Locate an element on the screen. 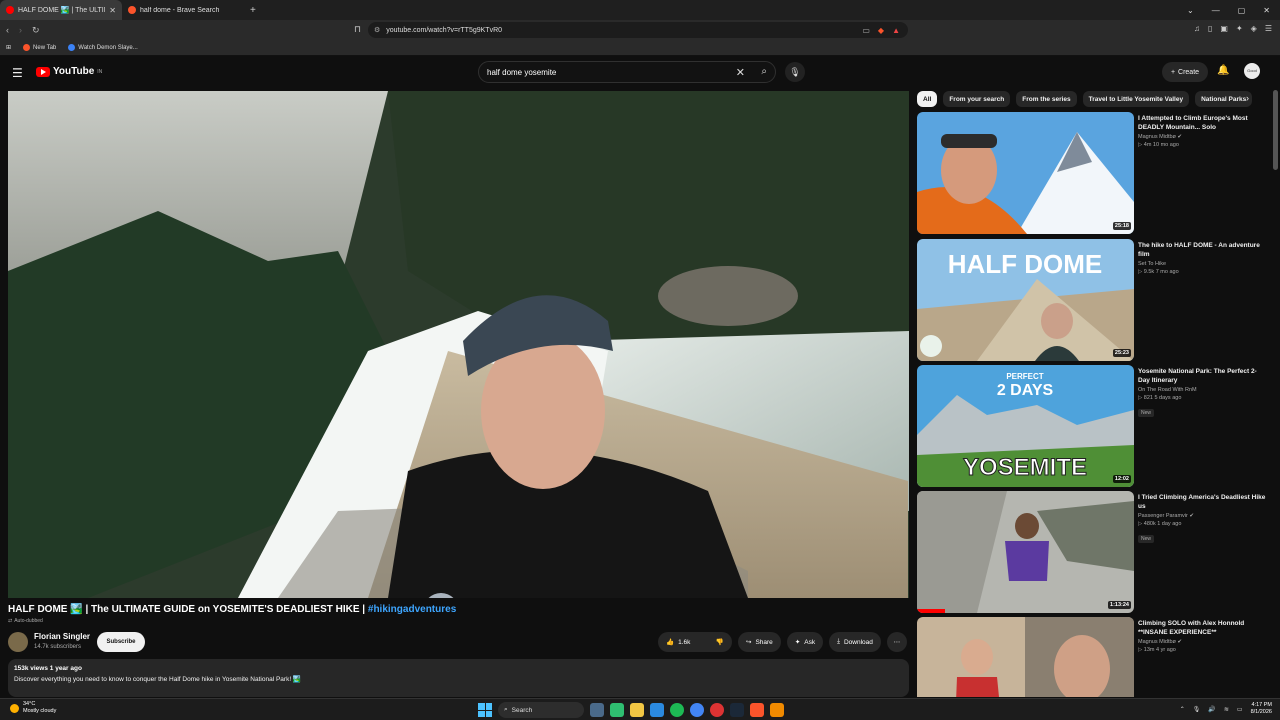 The height and width of the screenshot is (720, 1280). rec-channel: On The Road With RnM is located at coordinates (1202, 390).